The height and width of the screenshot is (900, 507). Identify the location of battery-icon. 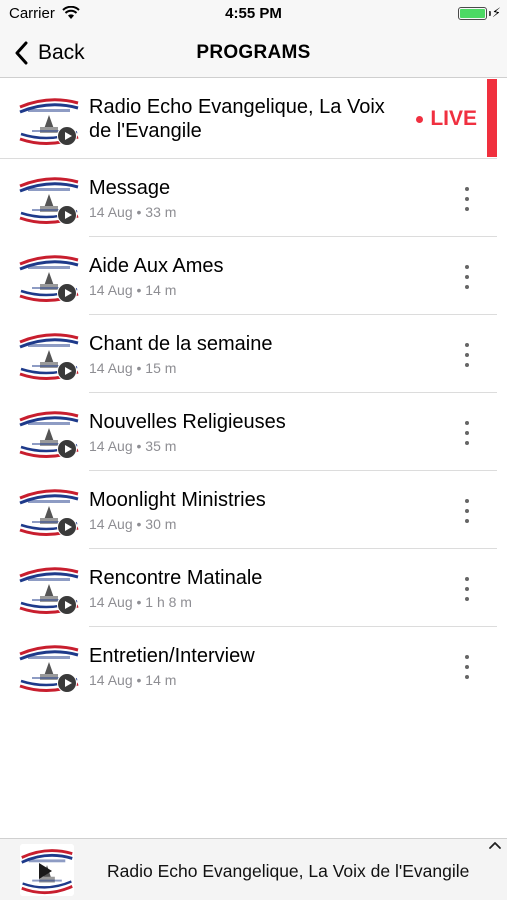
(472, 13).